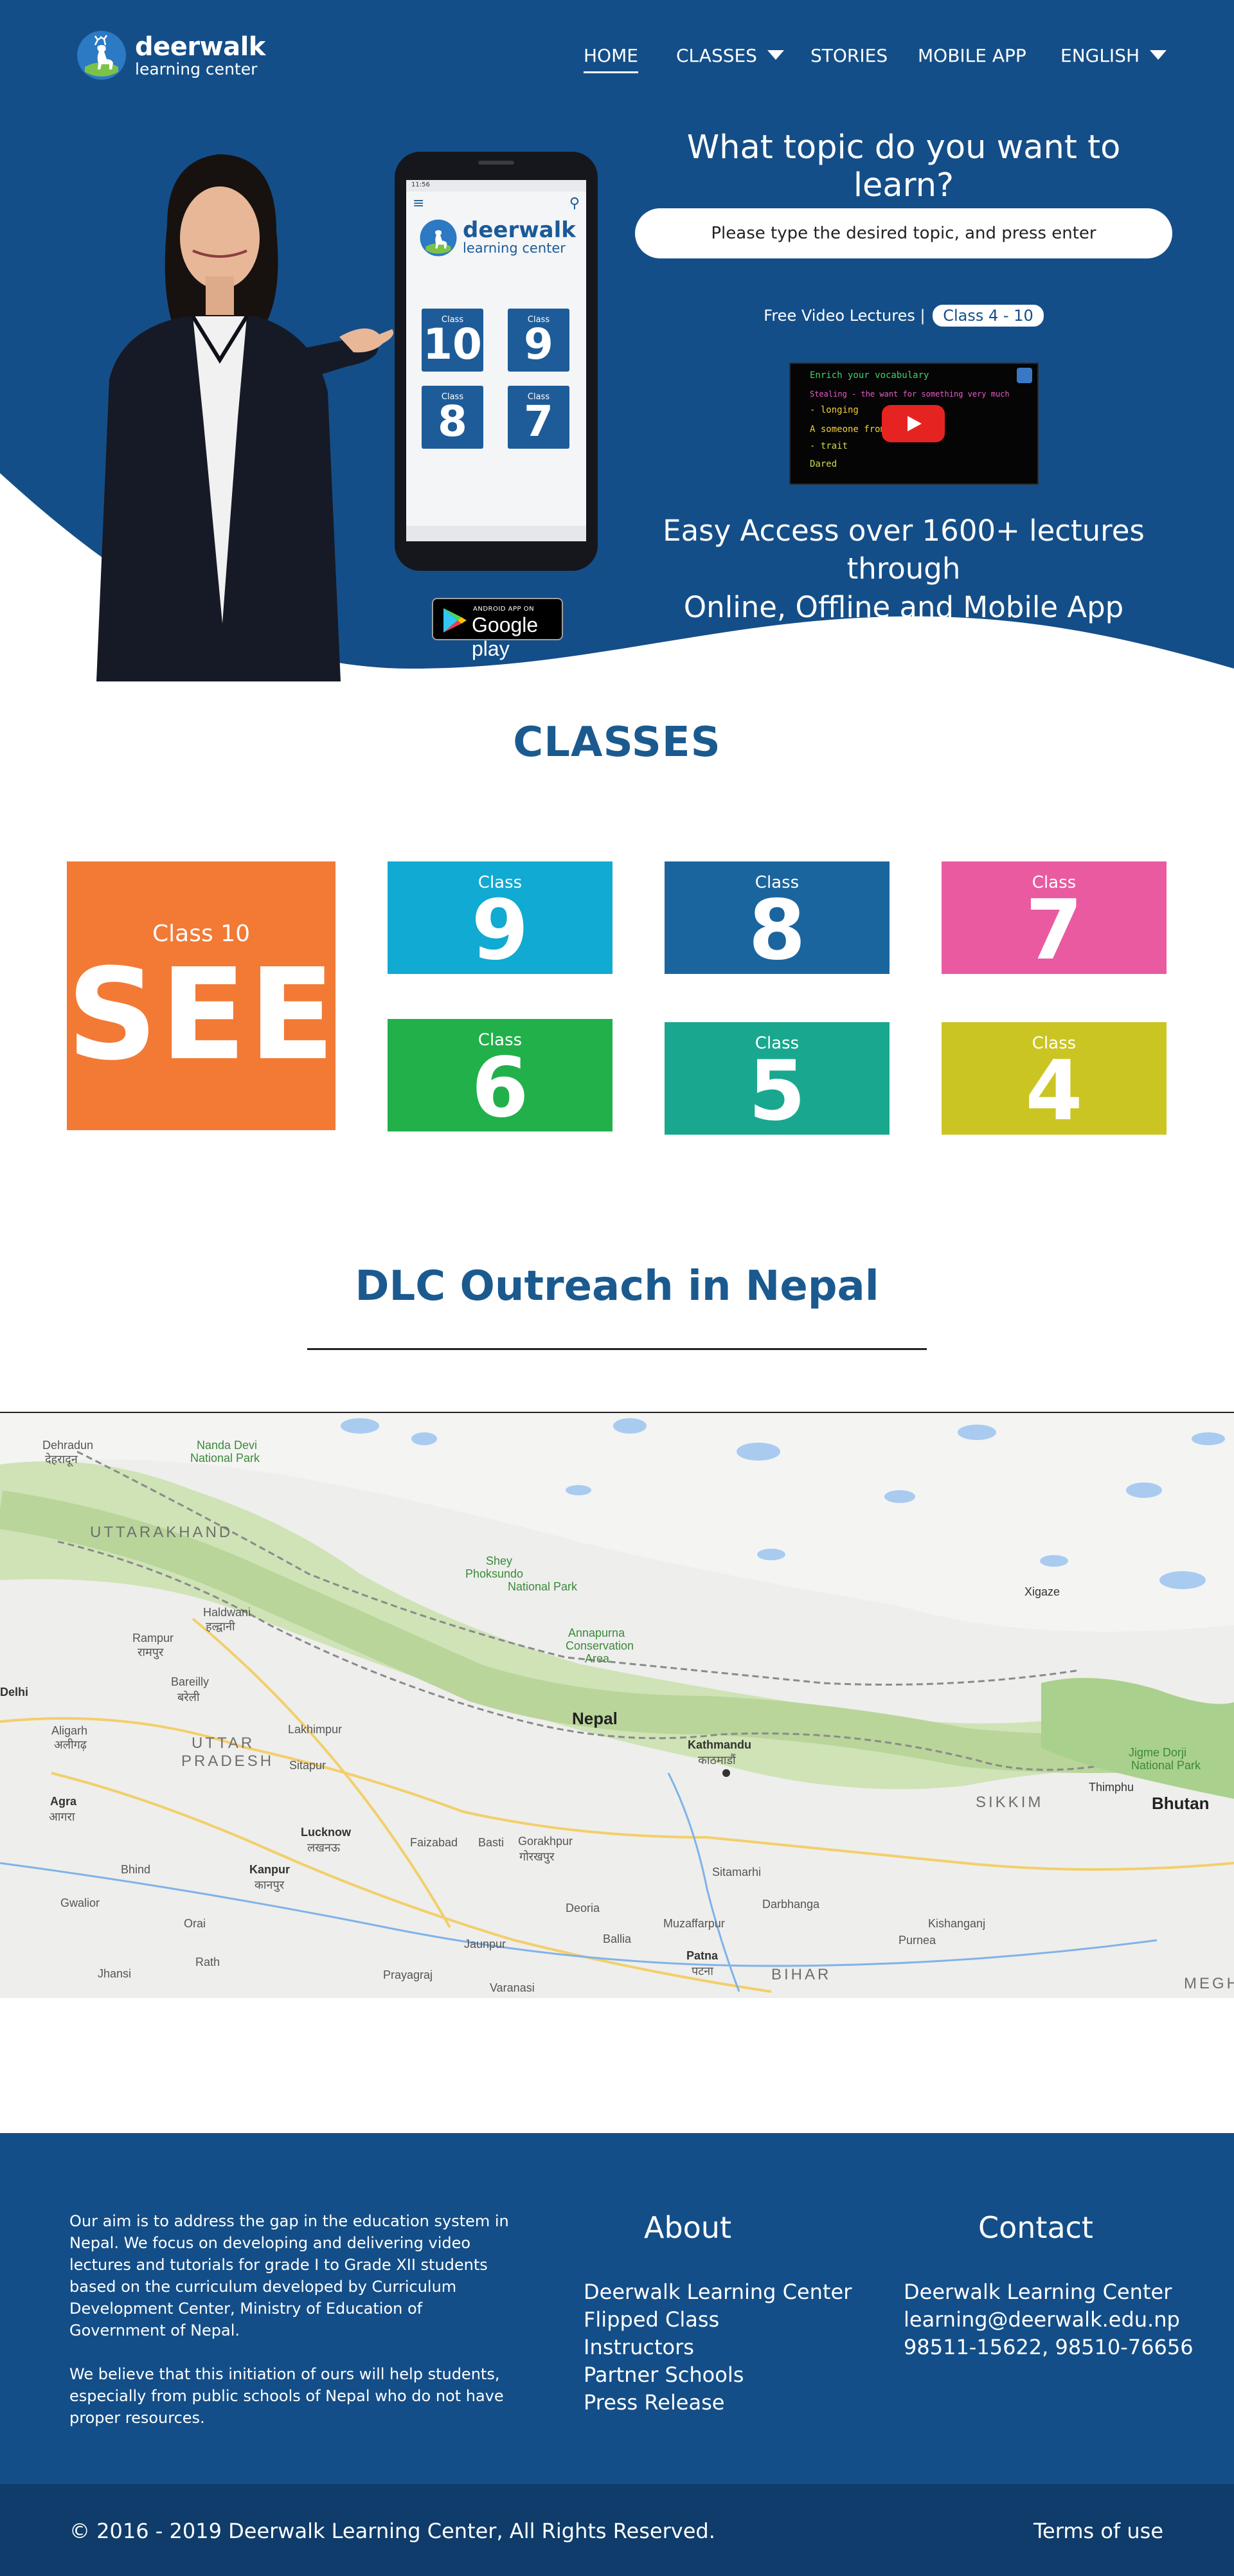 Image resolution: width=1234 pixels, height=2576 pixels. I want to click on map-label-dehradun-native: देहरादून, so click(62, 1459).